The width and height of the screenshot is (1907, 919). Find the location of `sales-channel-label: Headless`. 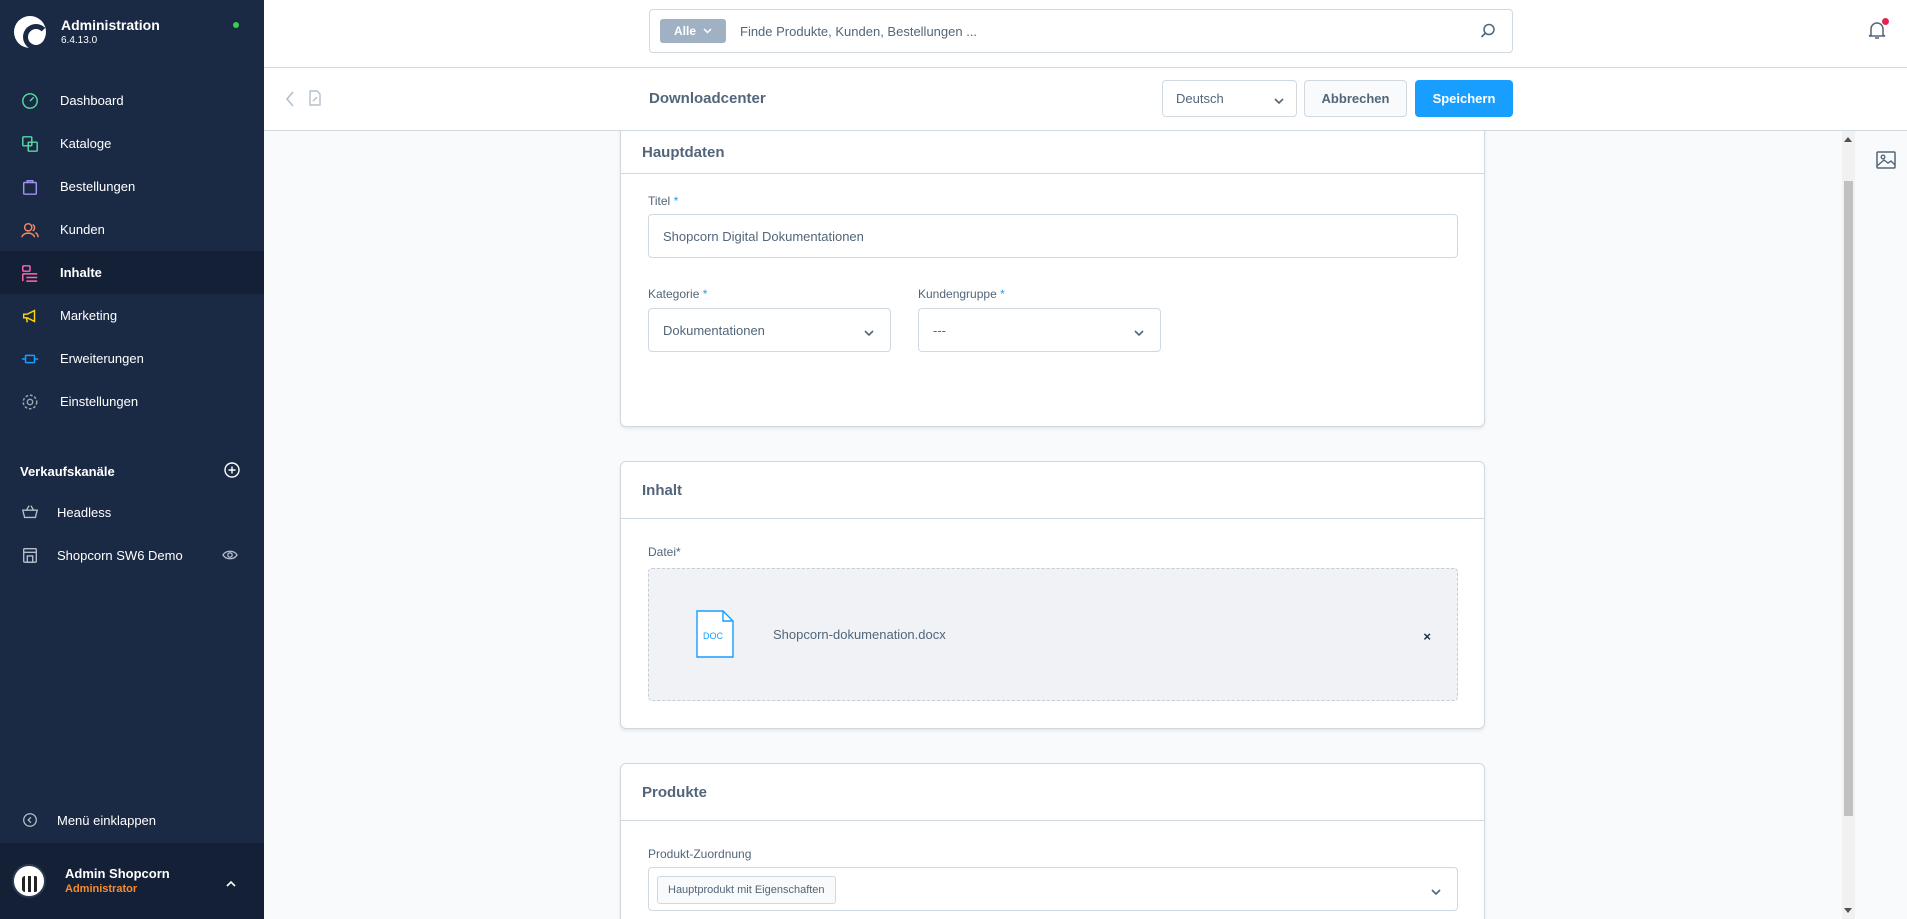

sales-channel-label: Headless is located at coordinates (84, 512).